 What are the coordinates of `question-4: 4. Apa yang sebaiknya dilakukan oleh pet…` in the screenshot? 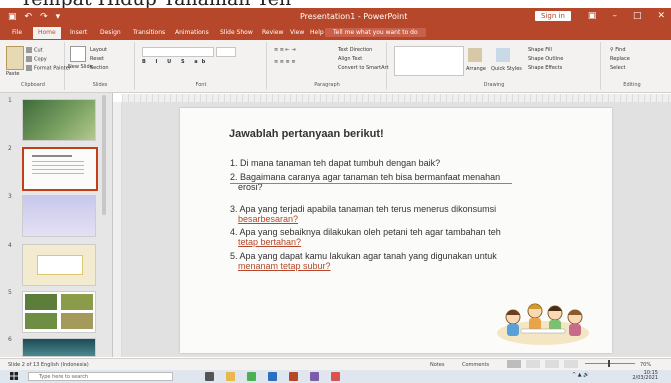 It's located at (397, 237).